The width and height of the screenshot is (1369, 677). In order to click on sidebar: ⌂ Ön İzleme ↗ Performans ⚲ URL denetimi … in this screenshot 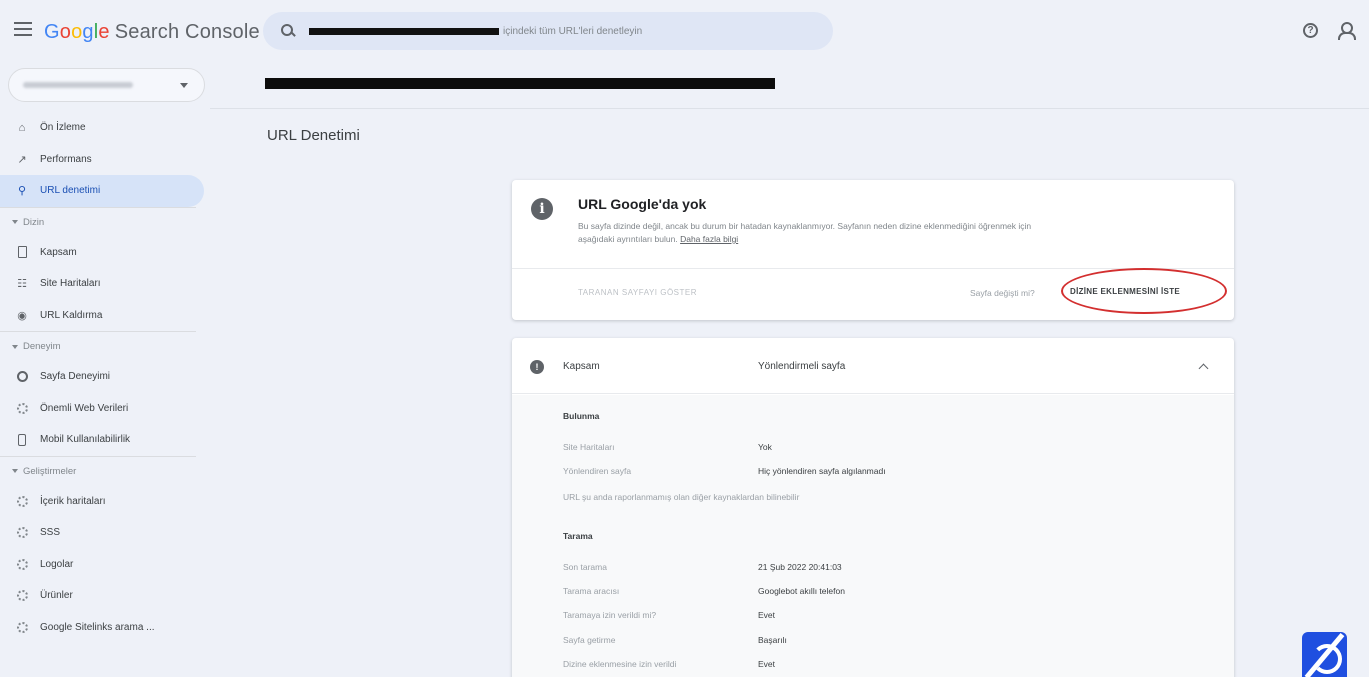, I will do `click(105, 377)`.